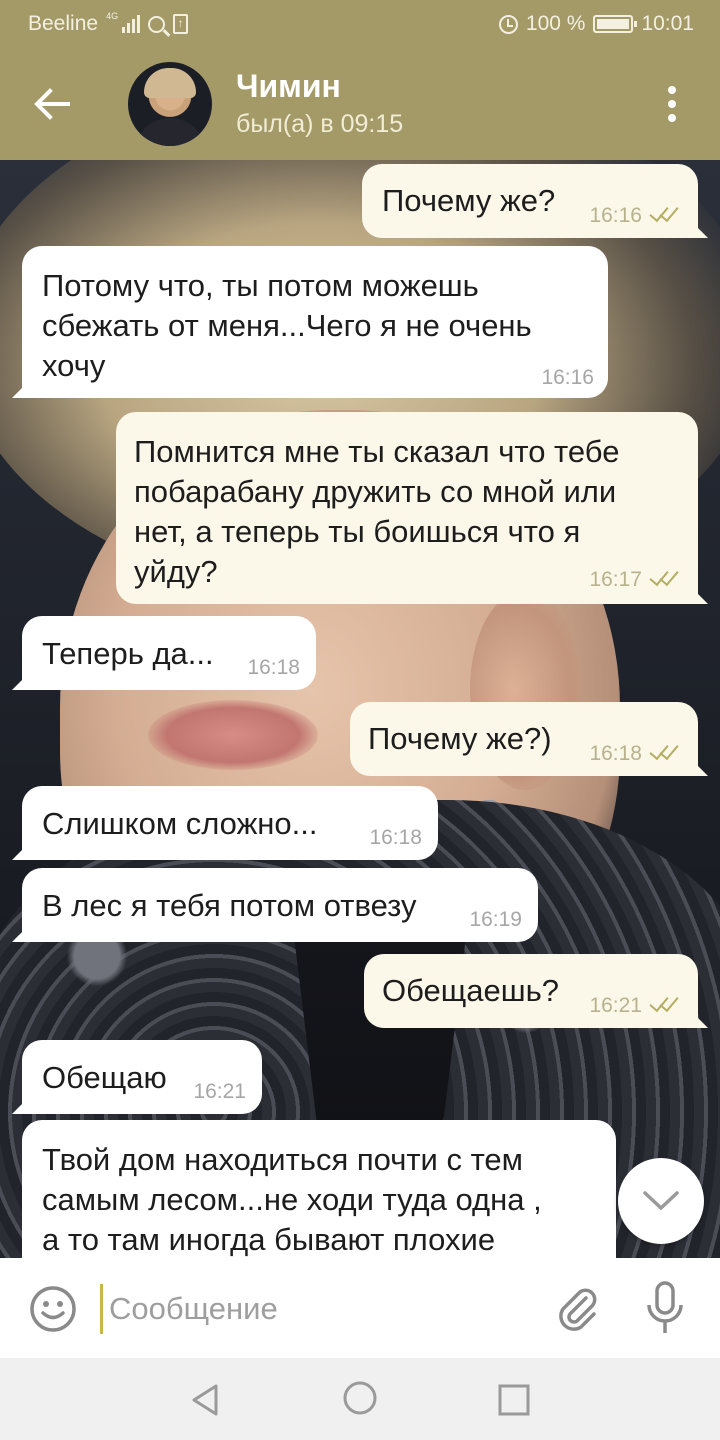 The height and width of the screenshot is (1440, 720). I want to click on triangle-back-icon, so click(205, 1400).